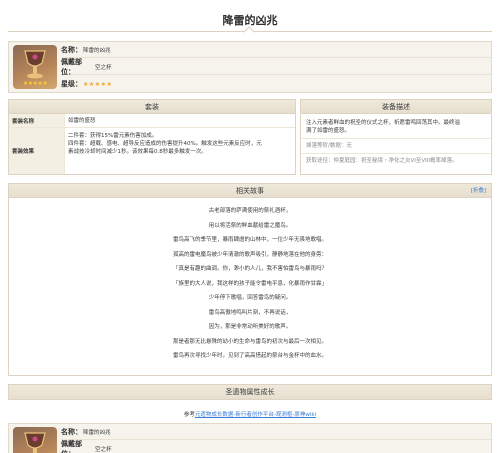 The image size is (500, 453). I want to click on name-row-2: 名称： 降雷的凶兆, so click(276, 432).